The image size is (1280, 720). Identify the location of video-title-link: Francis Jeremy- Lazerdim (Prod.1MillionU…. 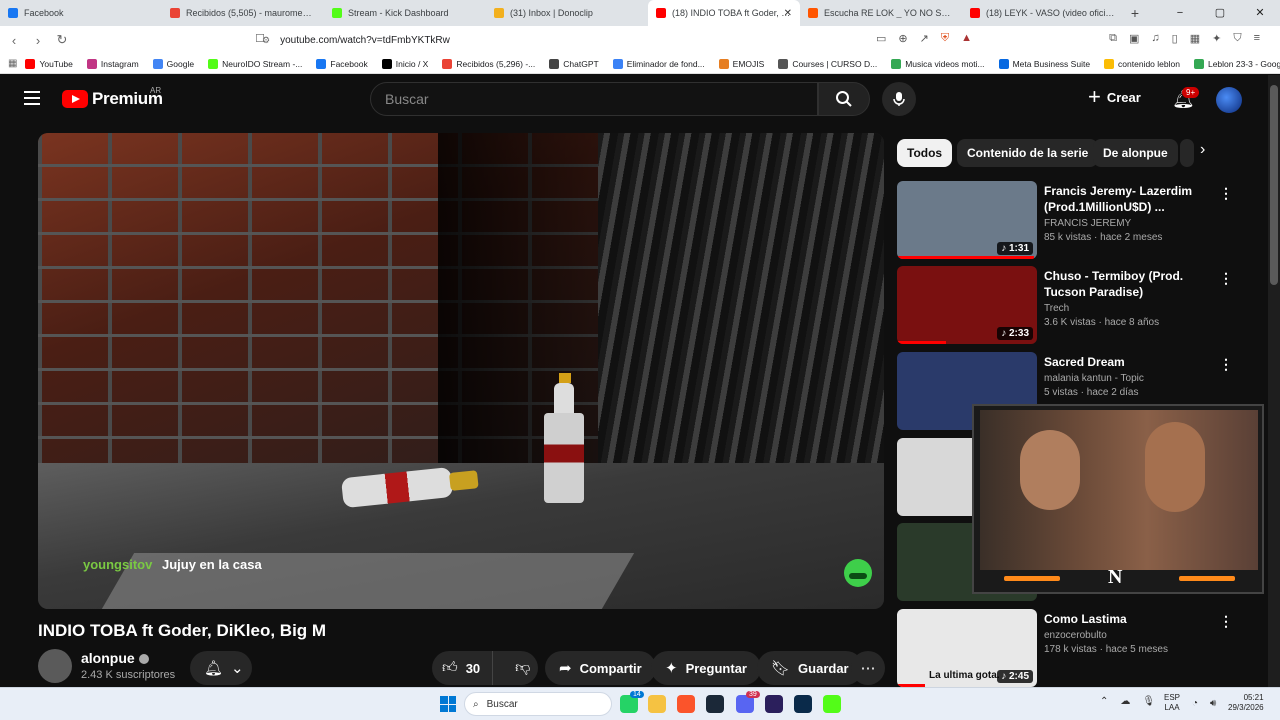
(1131, 199).